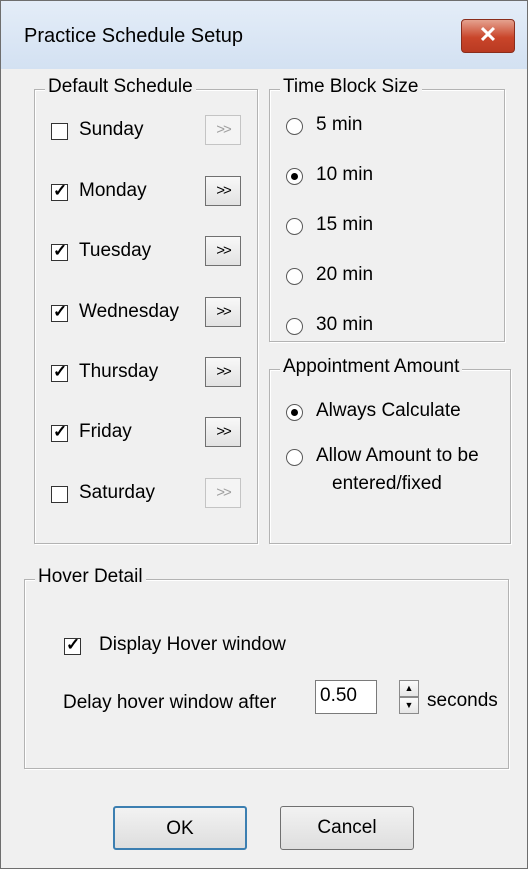  Describe the element at coordinates (339, 124) in the screenshot. I see `time-block-label-5-min: 5 min` at that location.